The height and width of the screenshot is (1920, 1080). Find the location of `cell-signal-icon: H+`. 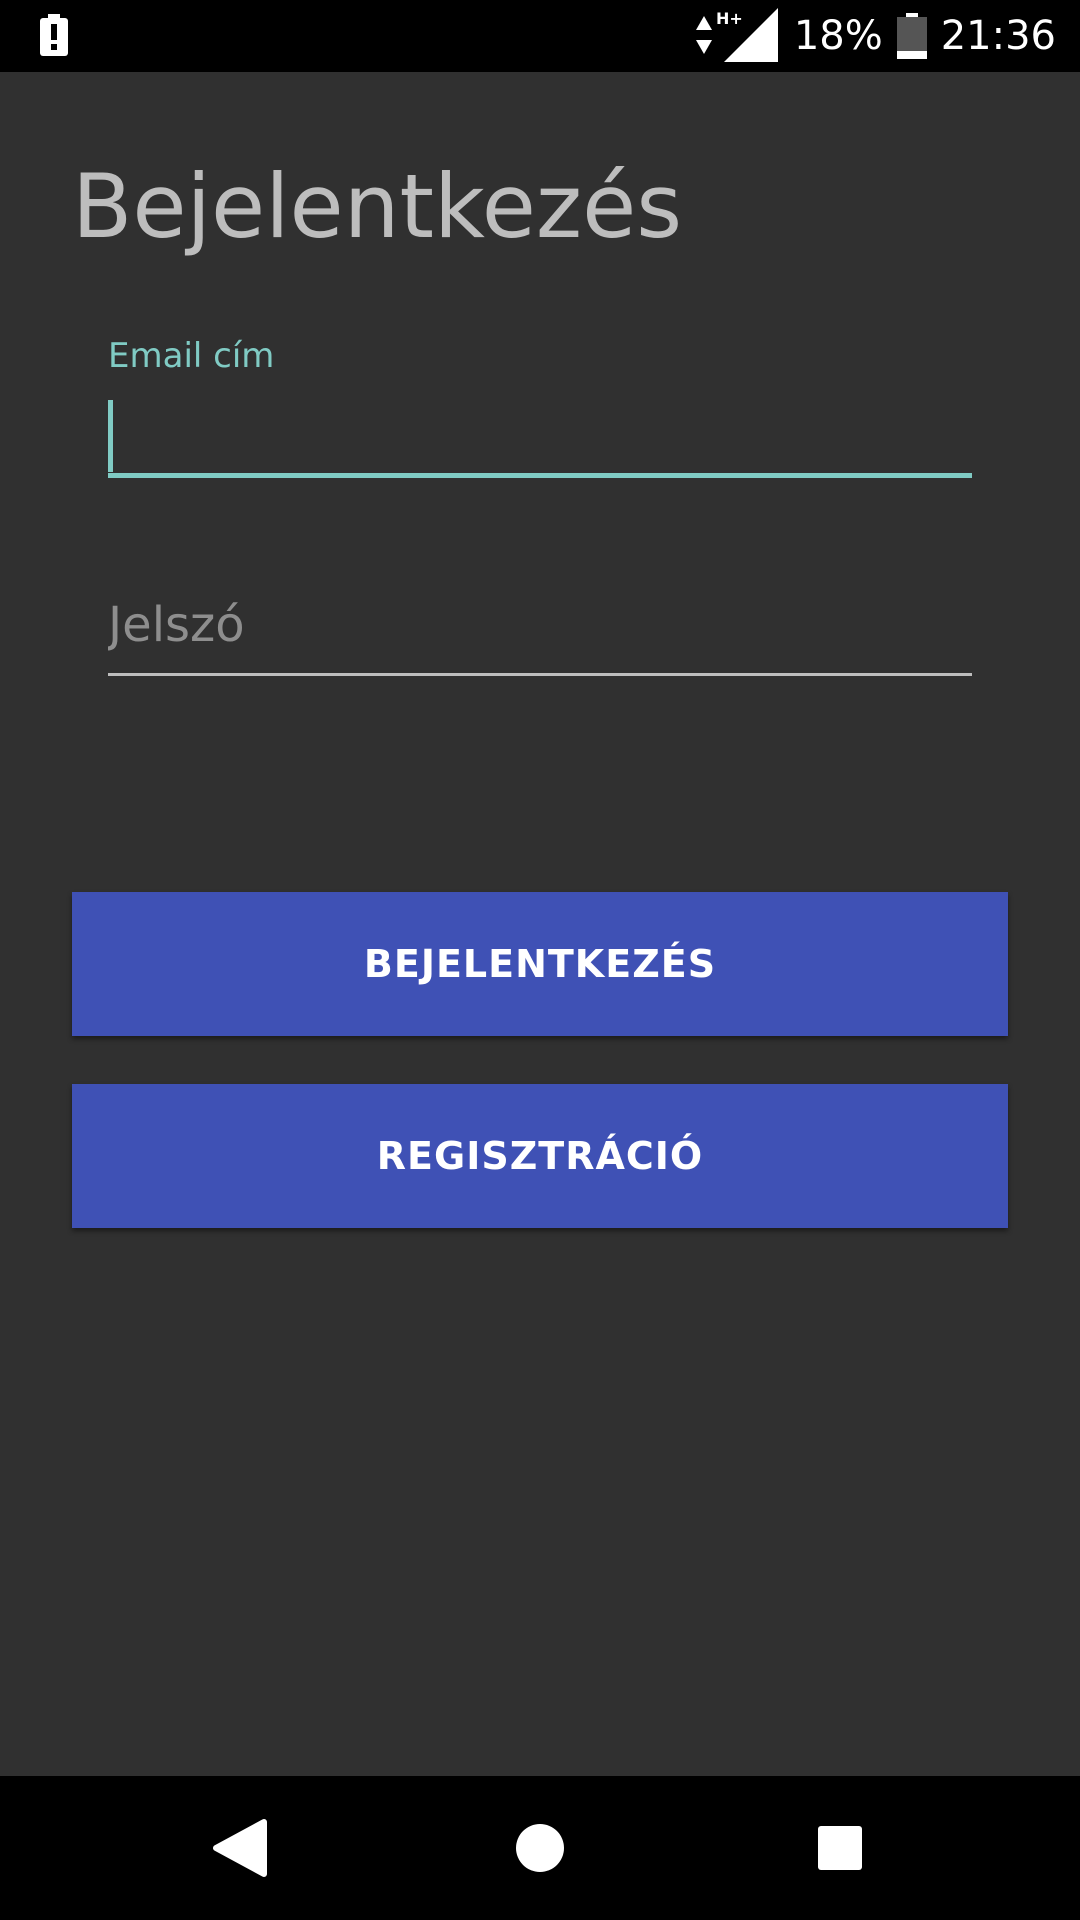

cell-signal-icon: H+ is located at coordinates (736, 35).